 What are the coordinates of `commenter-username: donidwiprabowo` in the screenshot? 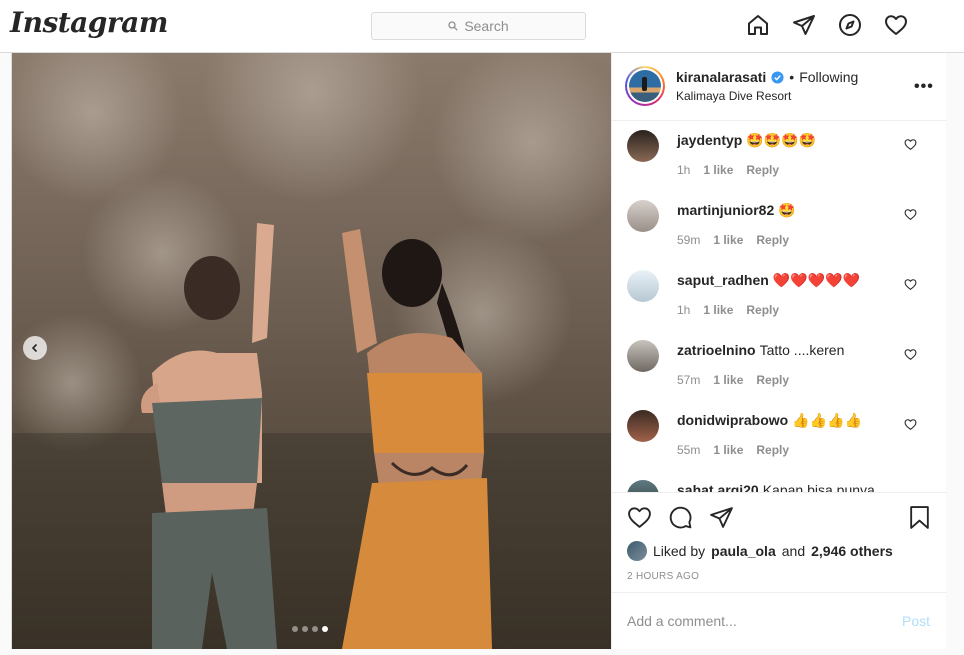 It's located at (732, 420).